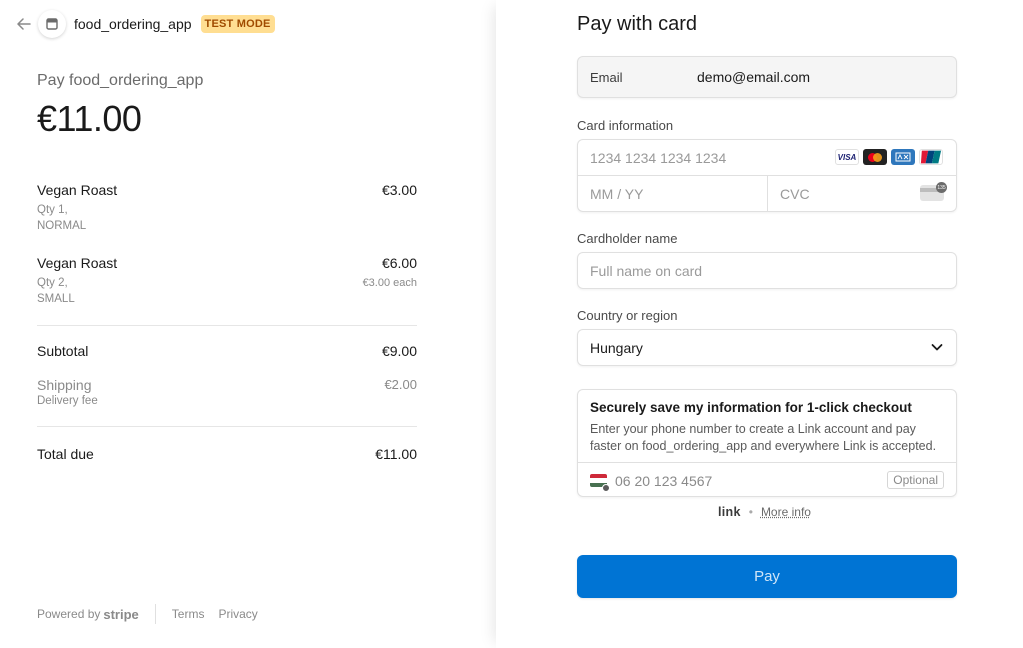 Image resolution: width=1023 pixels, height=648 pixels. What do you see at coordinates (767, 158) in the screenshot?
I see `card-number-input: 1234 1234 1234 1234 VISA` at bounding box center [767, 158].